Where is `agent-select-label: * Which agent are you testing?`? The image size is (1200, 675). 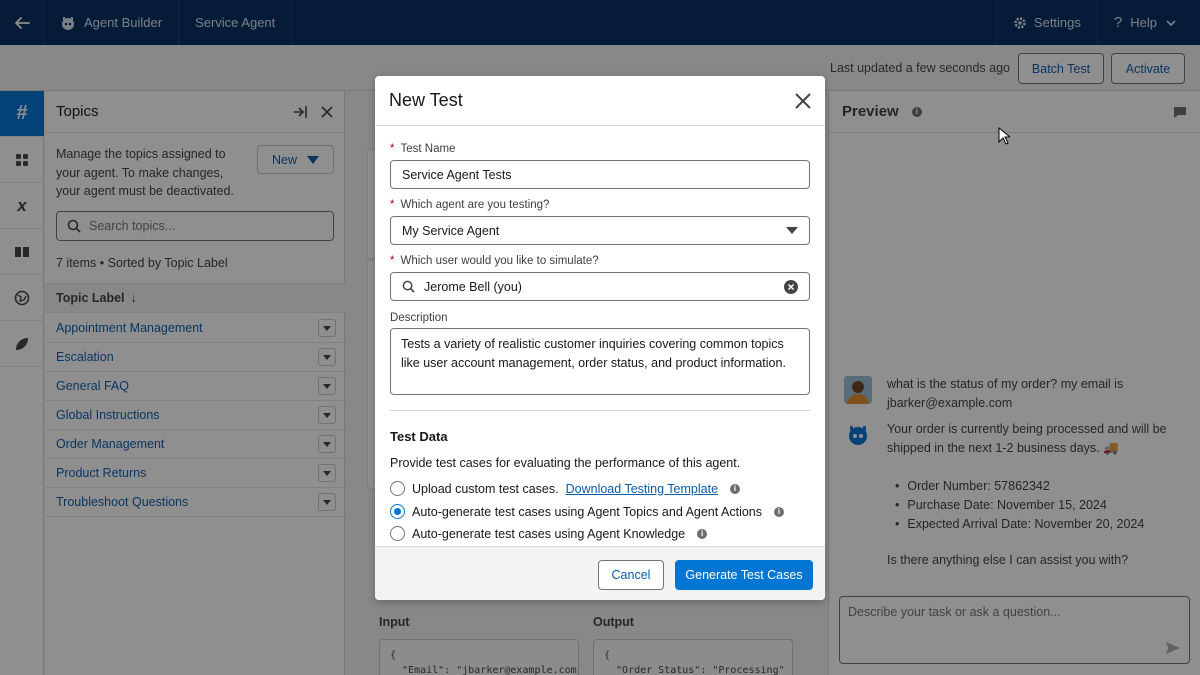
agent-select-label: * Which agent are you testing? is located at coordinates (469, 205).